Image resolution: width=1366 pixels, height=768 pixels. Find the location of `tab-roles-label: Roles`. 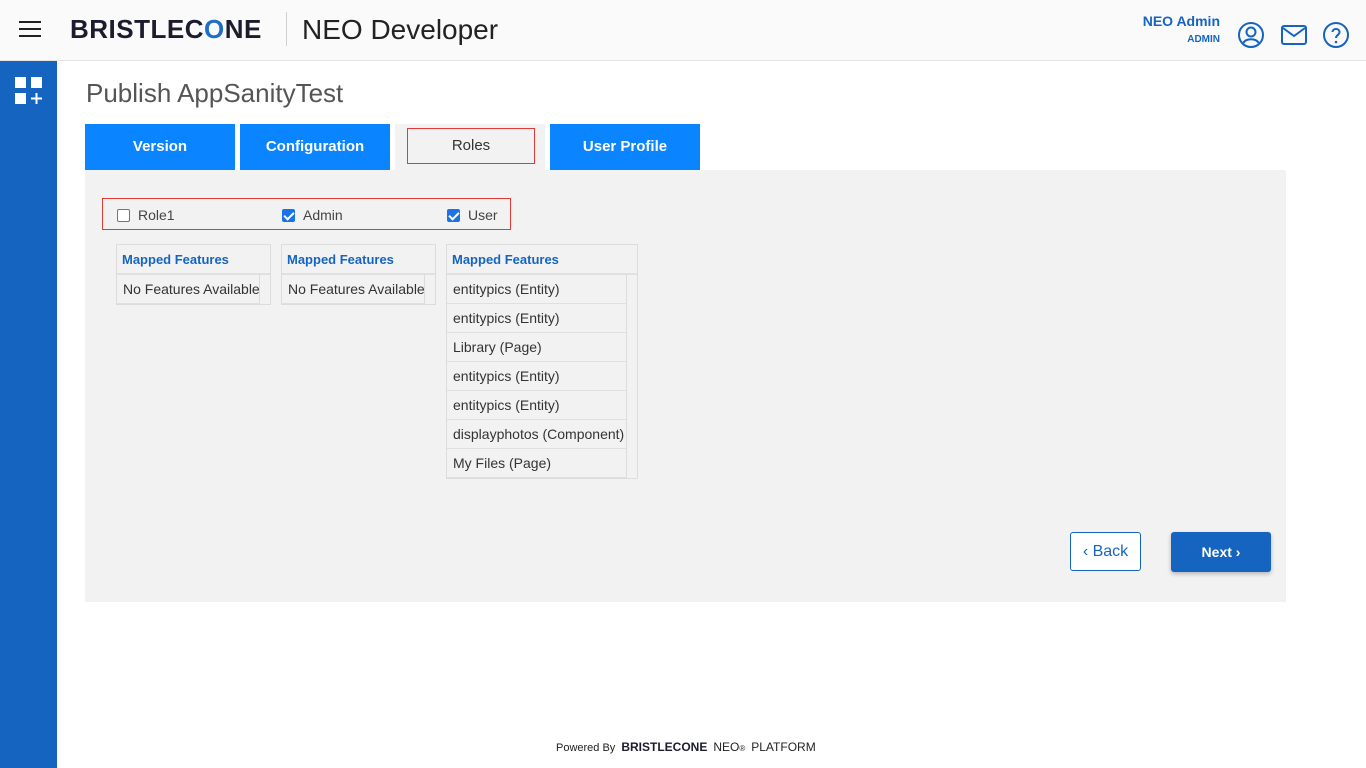

tab-roles-label: Roles is located at coordinates (471, 146).